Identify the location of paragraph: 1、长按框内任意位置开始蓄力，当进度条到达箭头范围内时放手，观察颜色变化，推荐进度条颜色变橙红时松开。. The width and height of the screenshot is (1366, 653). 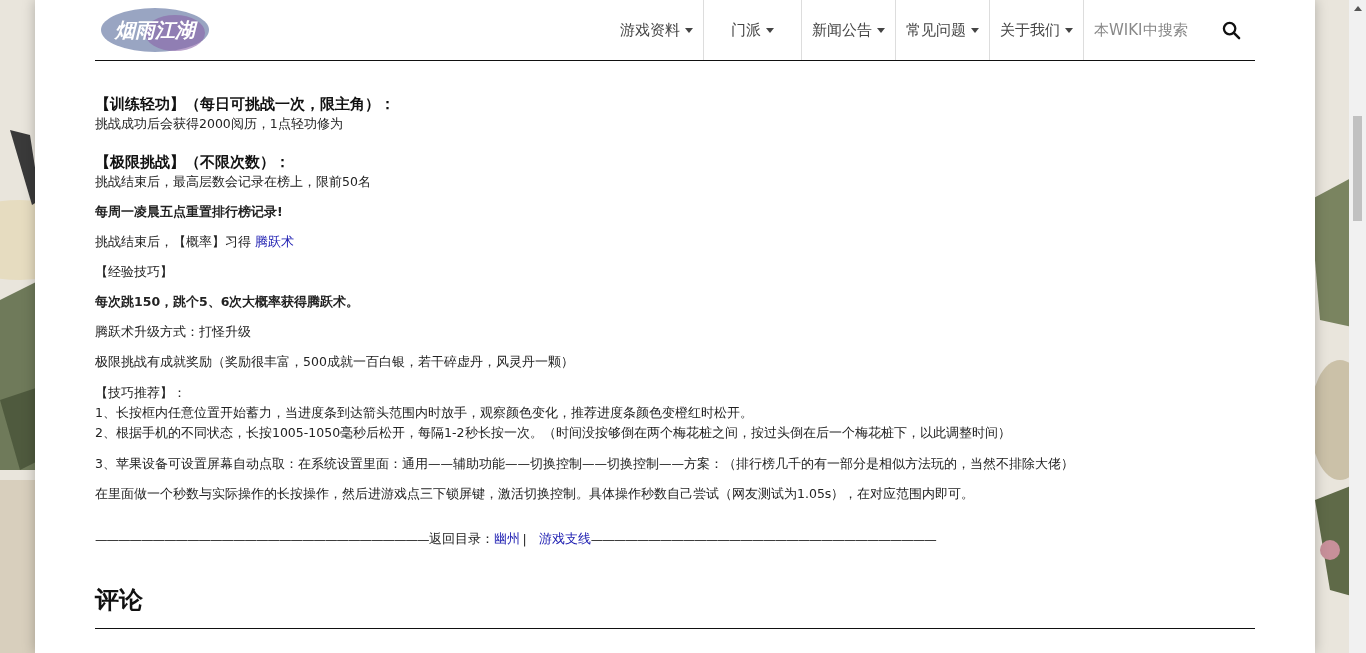
(424, 413).